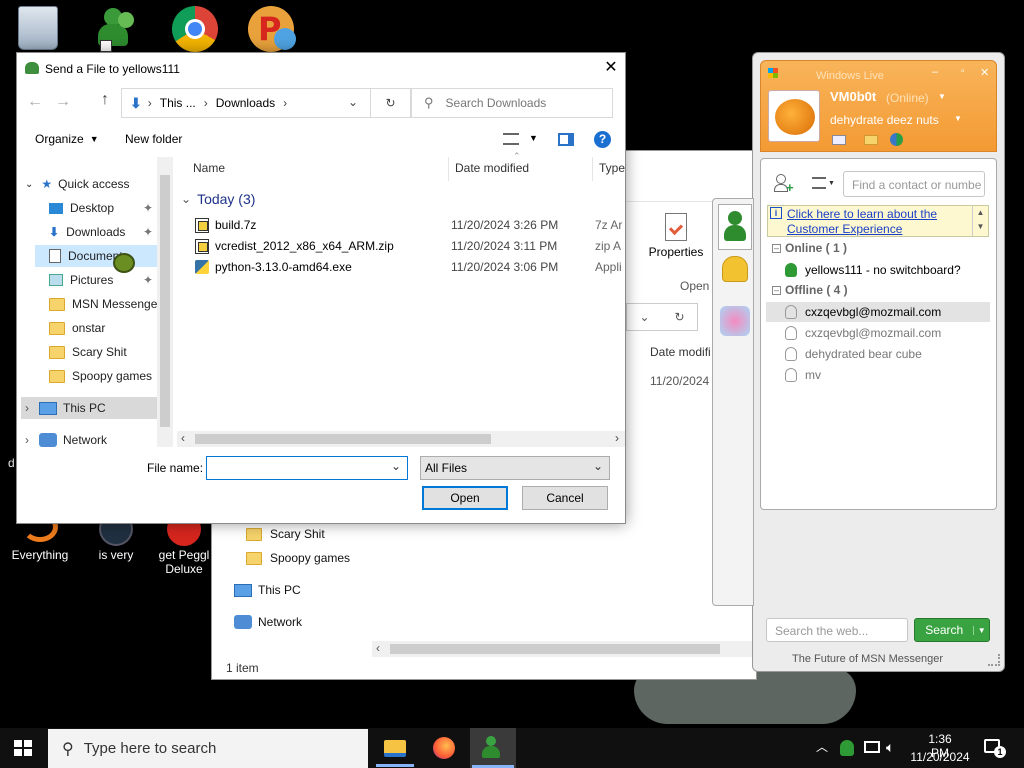 The width and height of the screenshot is (1024, 768). Describe the element at coordinates (410, 225) in the screenshot. I see `file-row: build.7z 11/20/2024 3:26 PM 7z Ar` at that location.